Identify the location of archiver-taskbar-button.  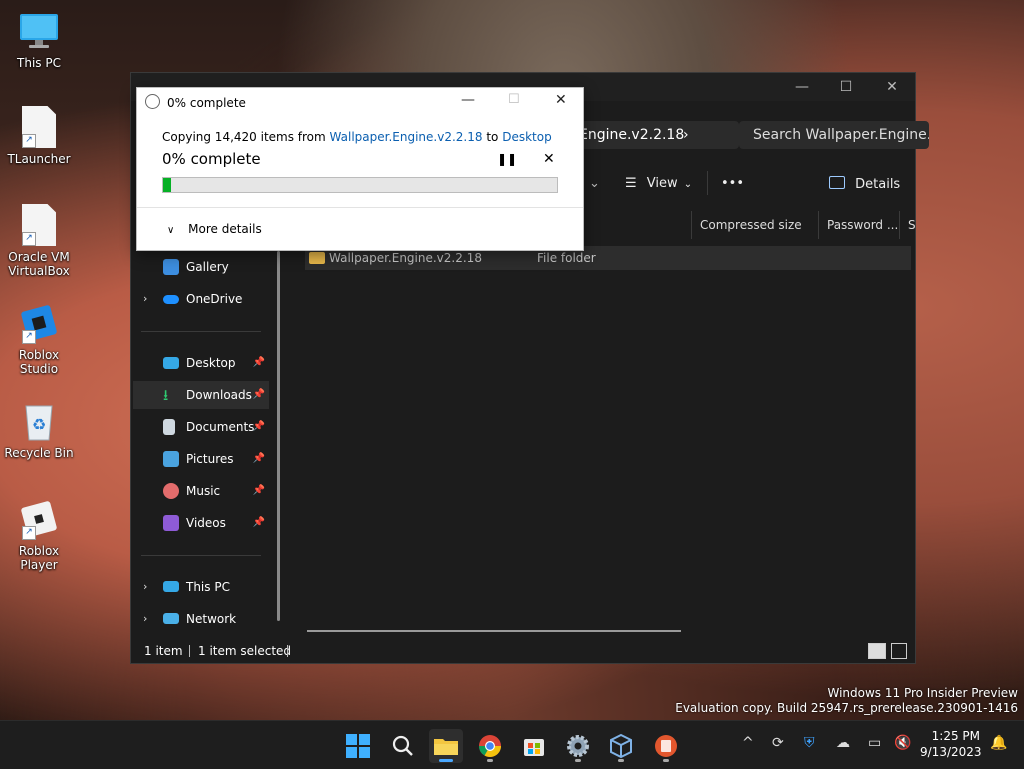
(666, 746).